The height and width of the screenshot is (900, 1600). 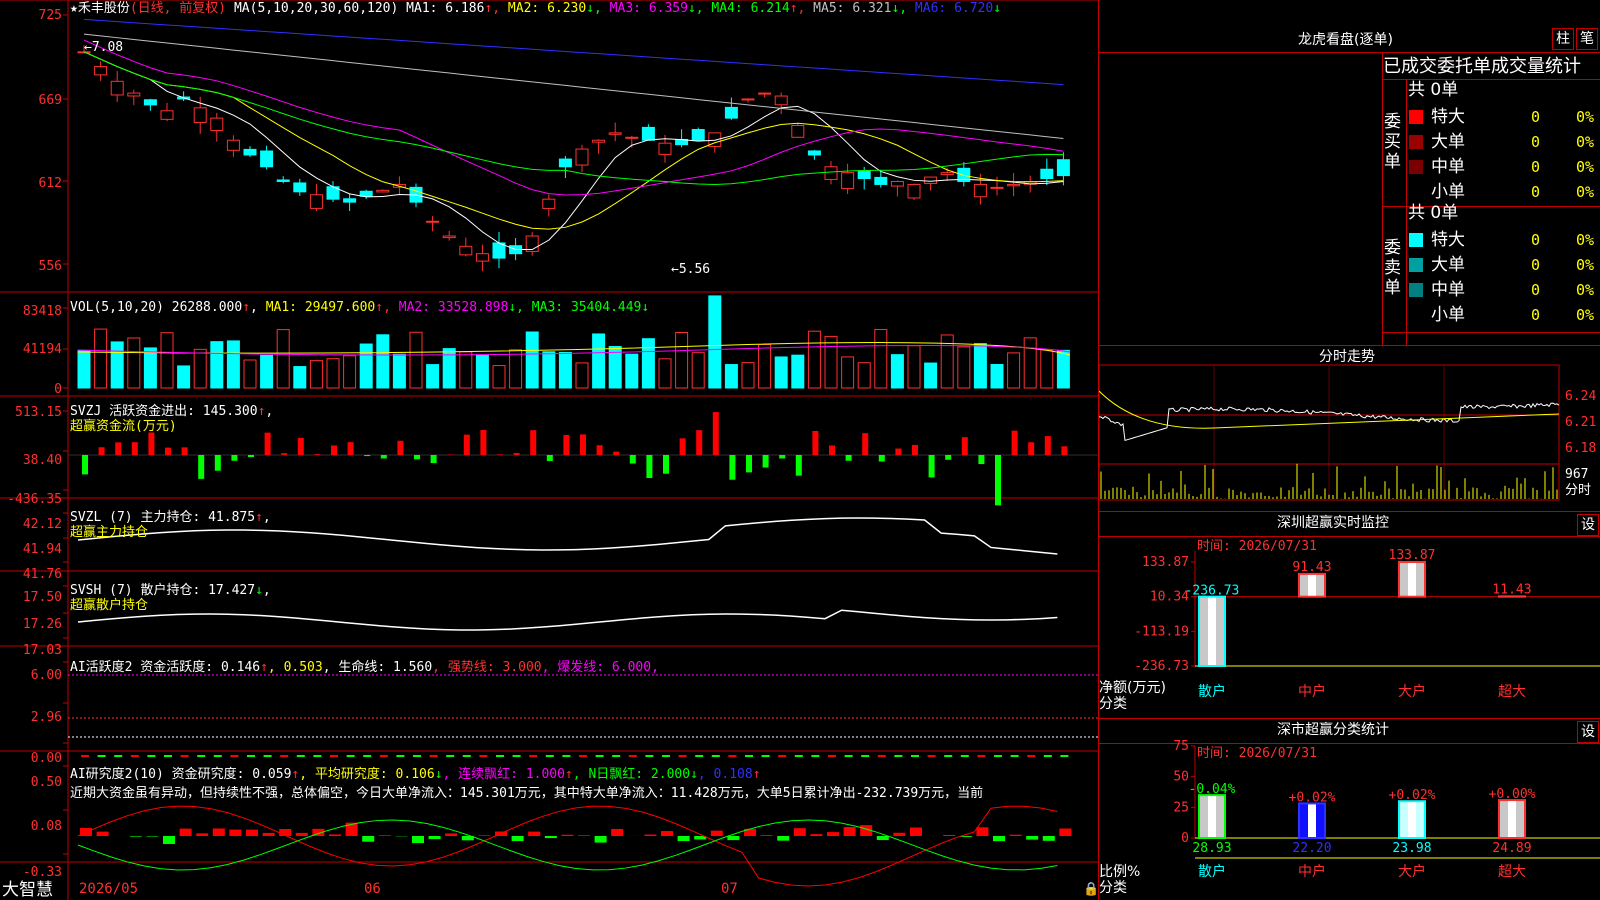 I want to click on ai2-avg: , 平均研究度: 0.106, so click(x=367, y=774).